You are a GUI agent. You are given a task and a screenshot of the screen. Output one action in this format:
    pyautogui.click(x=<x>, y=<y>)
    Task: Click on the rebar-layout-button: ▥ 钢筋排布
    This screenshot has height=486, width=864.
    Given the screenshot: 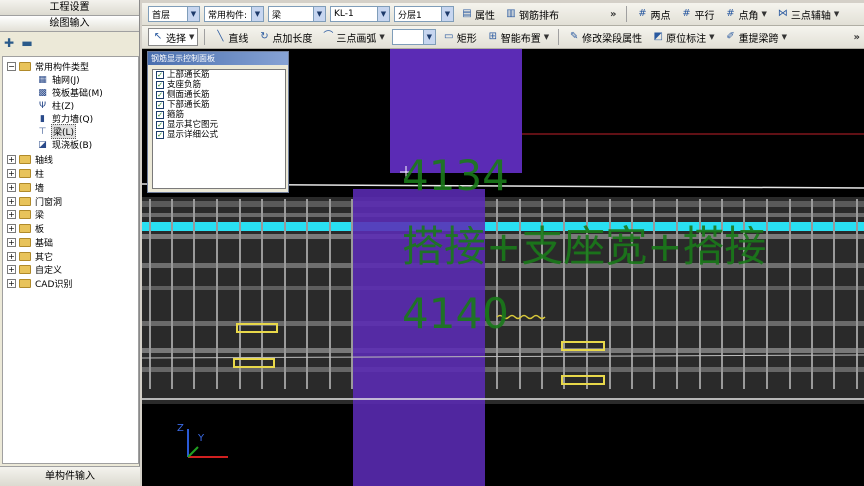 What is the action you would take?
    pyautogui.click(x=532, y=14)
    